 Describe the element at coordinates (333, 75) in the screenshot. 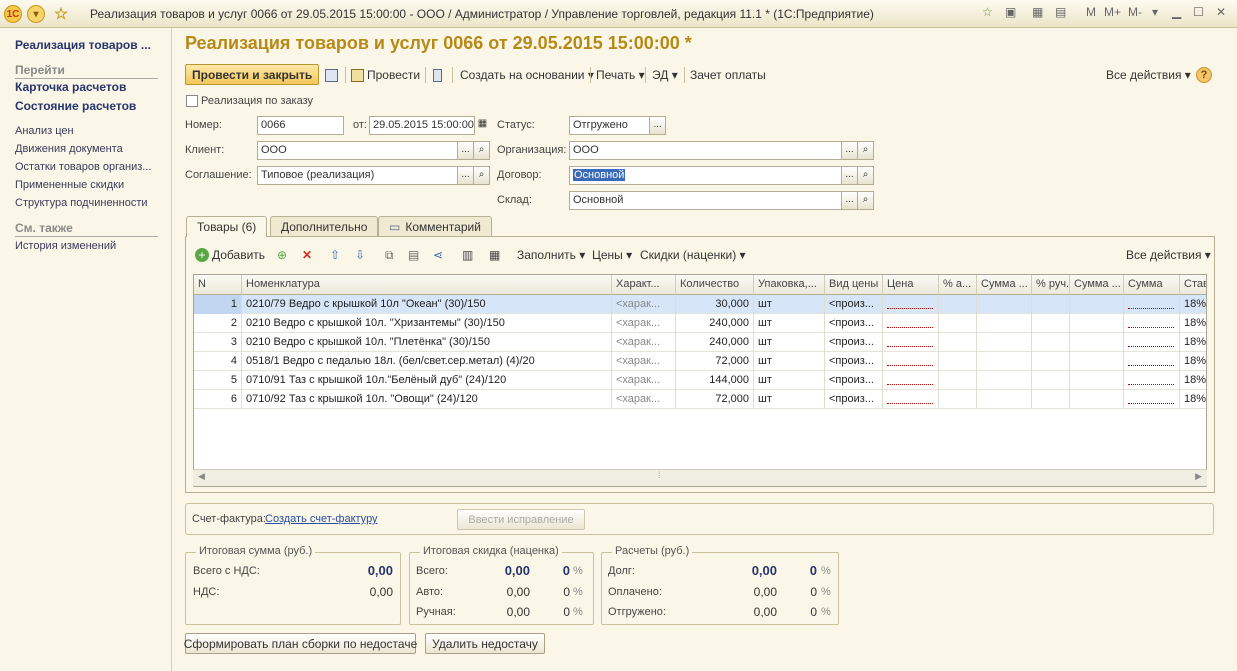

I see `save-icon` at that location.